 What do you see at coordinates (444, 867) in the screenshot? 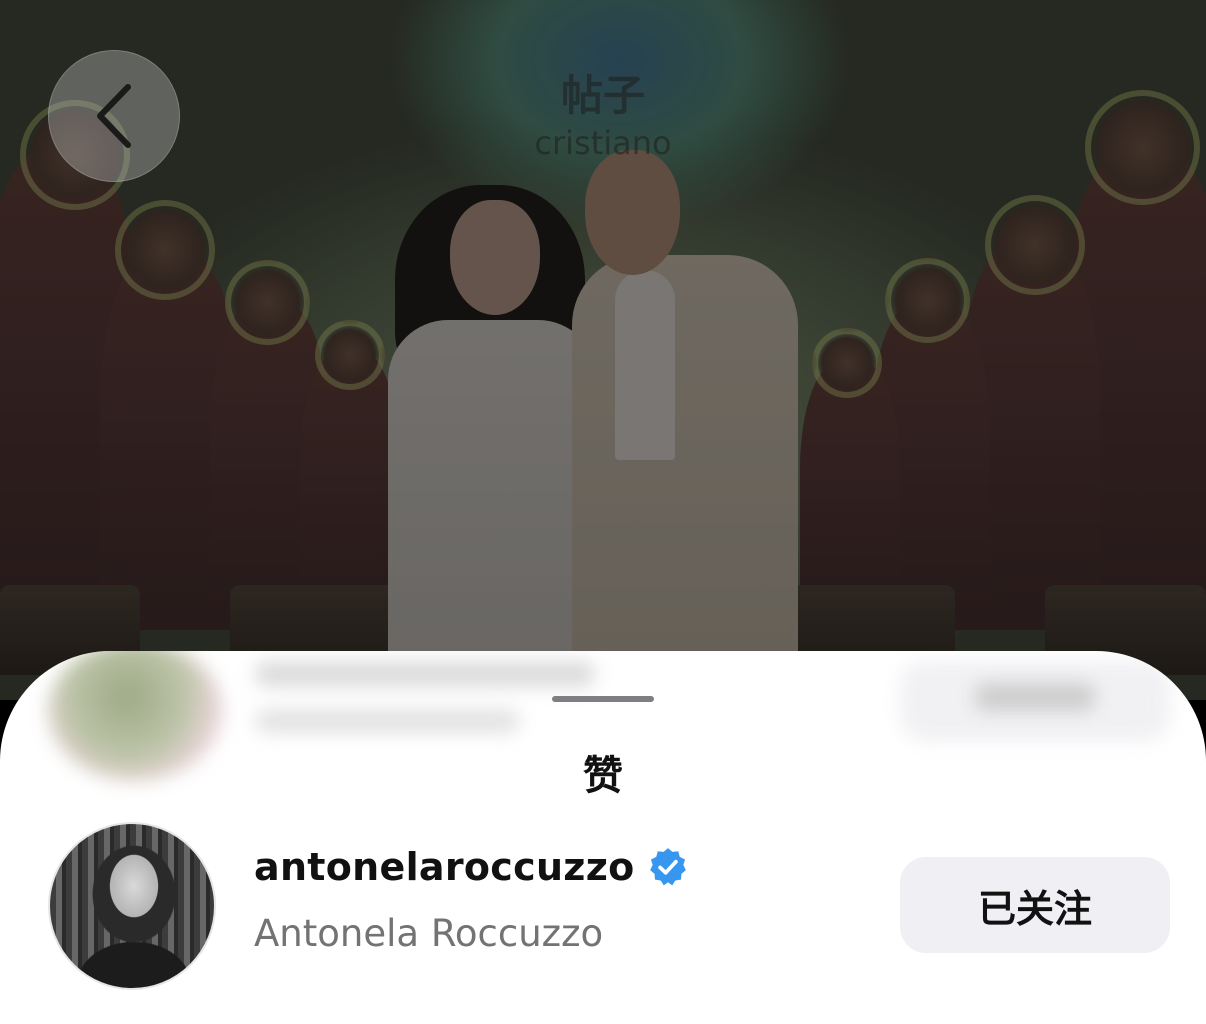
I see `username: antonelaroccuzzo` at bounding box center [444, 867].